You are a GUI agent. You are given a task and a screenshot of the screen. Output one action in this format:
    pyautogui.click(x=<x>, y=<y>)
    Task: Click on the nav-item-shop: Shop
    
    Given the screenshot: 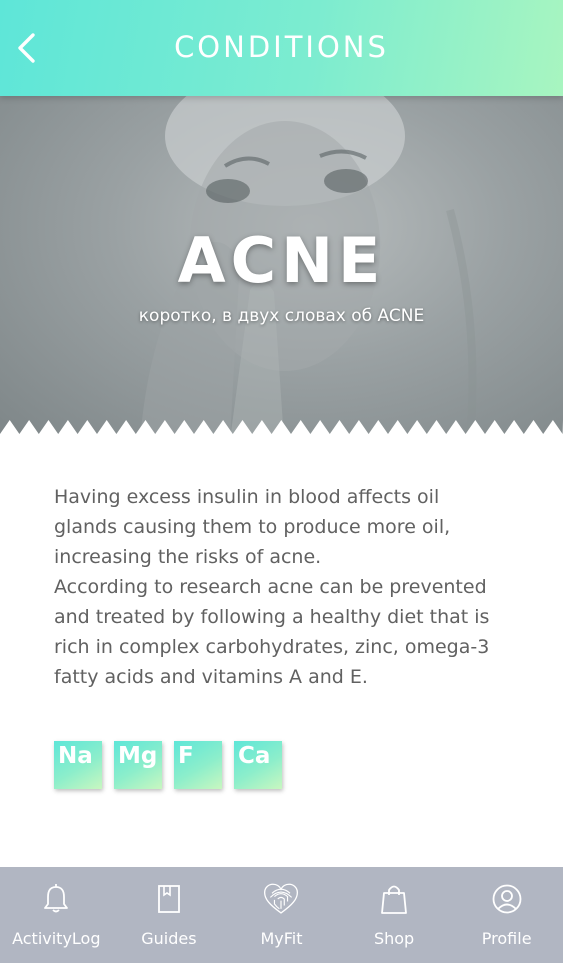 What is the action you would take?
    pyautogui.click(x=394, y=907)
    